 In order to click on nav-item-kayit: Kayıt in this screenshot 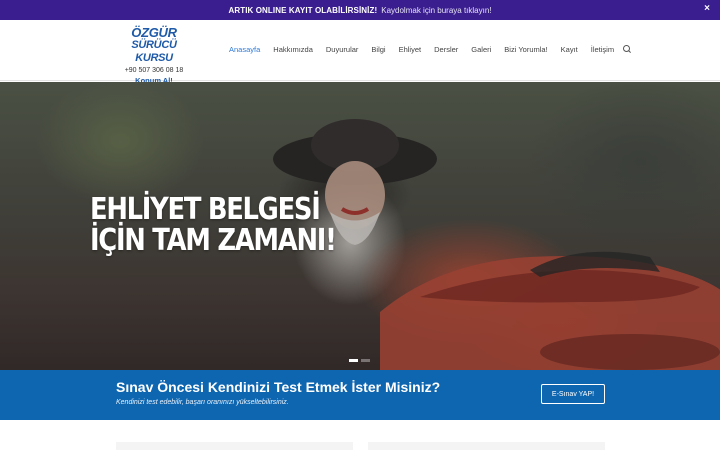, I will do `click(569, 49)`.